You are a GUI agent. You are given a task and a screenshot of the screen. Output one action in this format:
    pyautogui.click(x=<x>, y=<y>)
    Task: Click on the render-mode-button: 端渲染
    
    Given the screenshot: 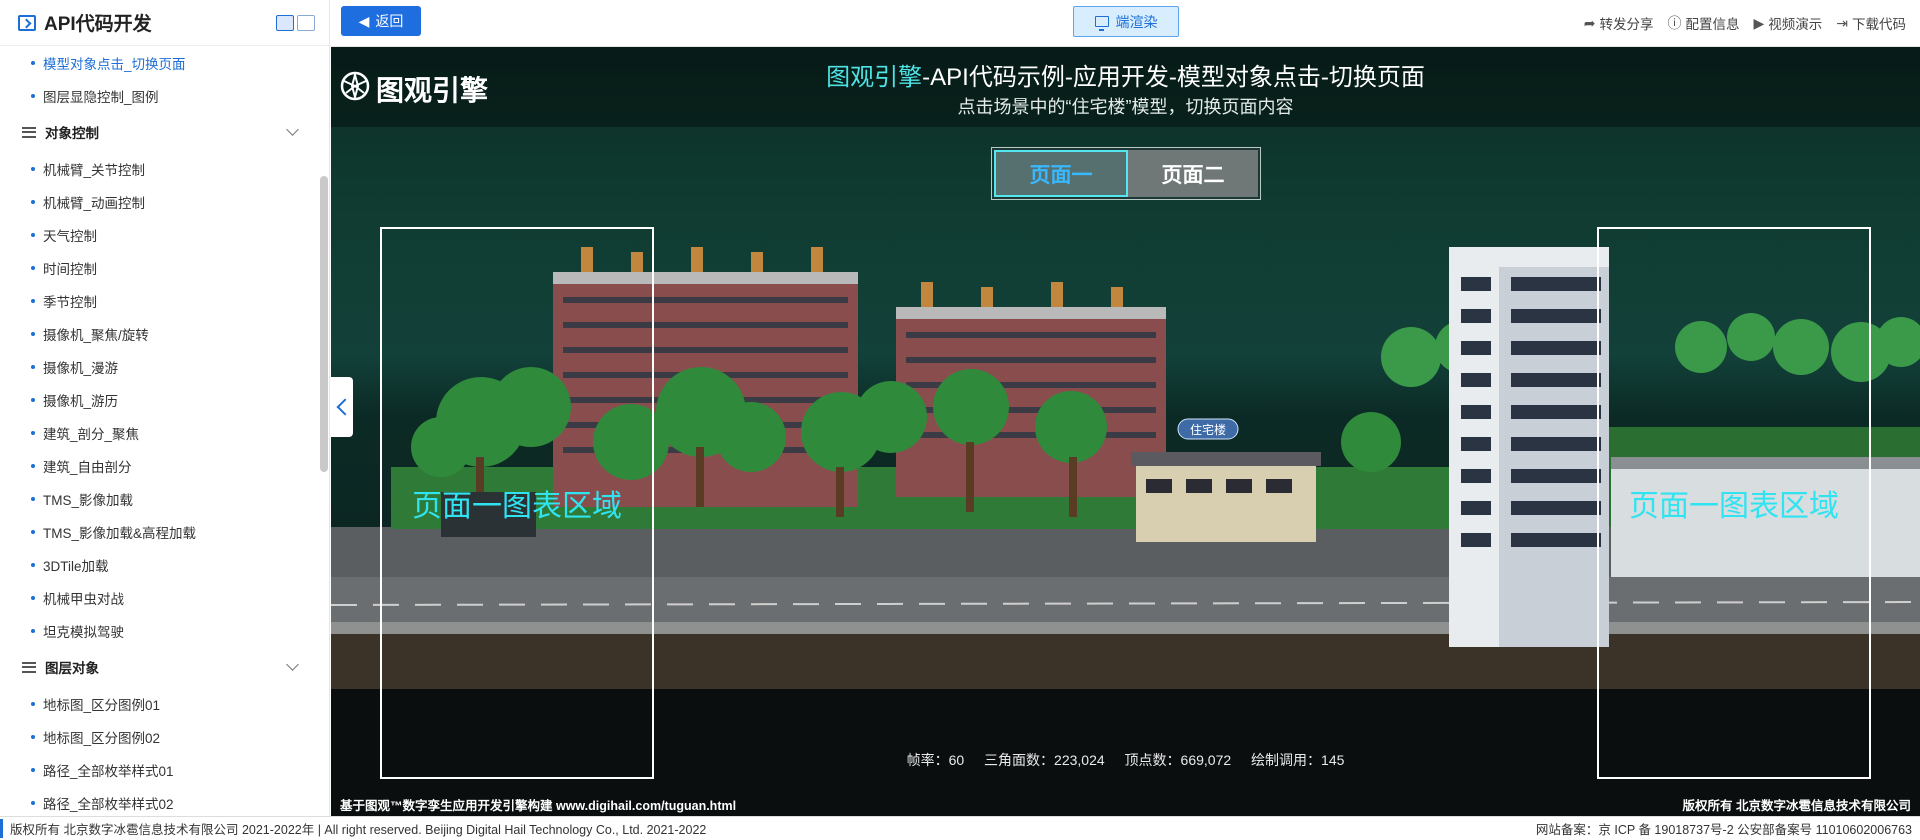 What is the action you would take?
    pyautogui.click(x=1126, y=21)
    